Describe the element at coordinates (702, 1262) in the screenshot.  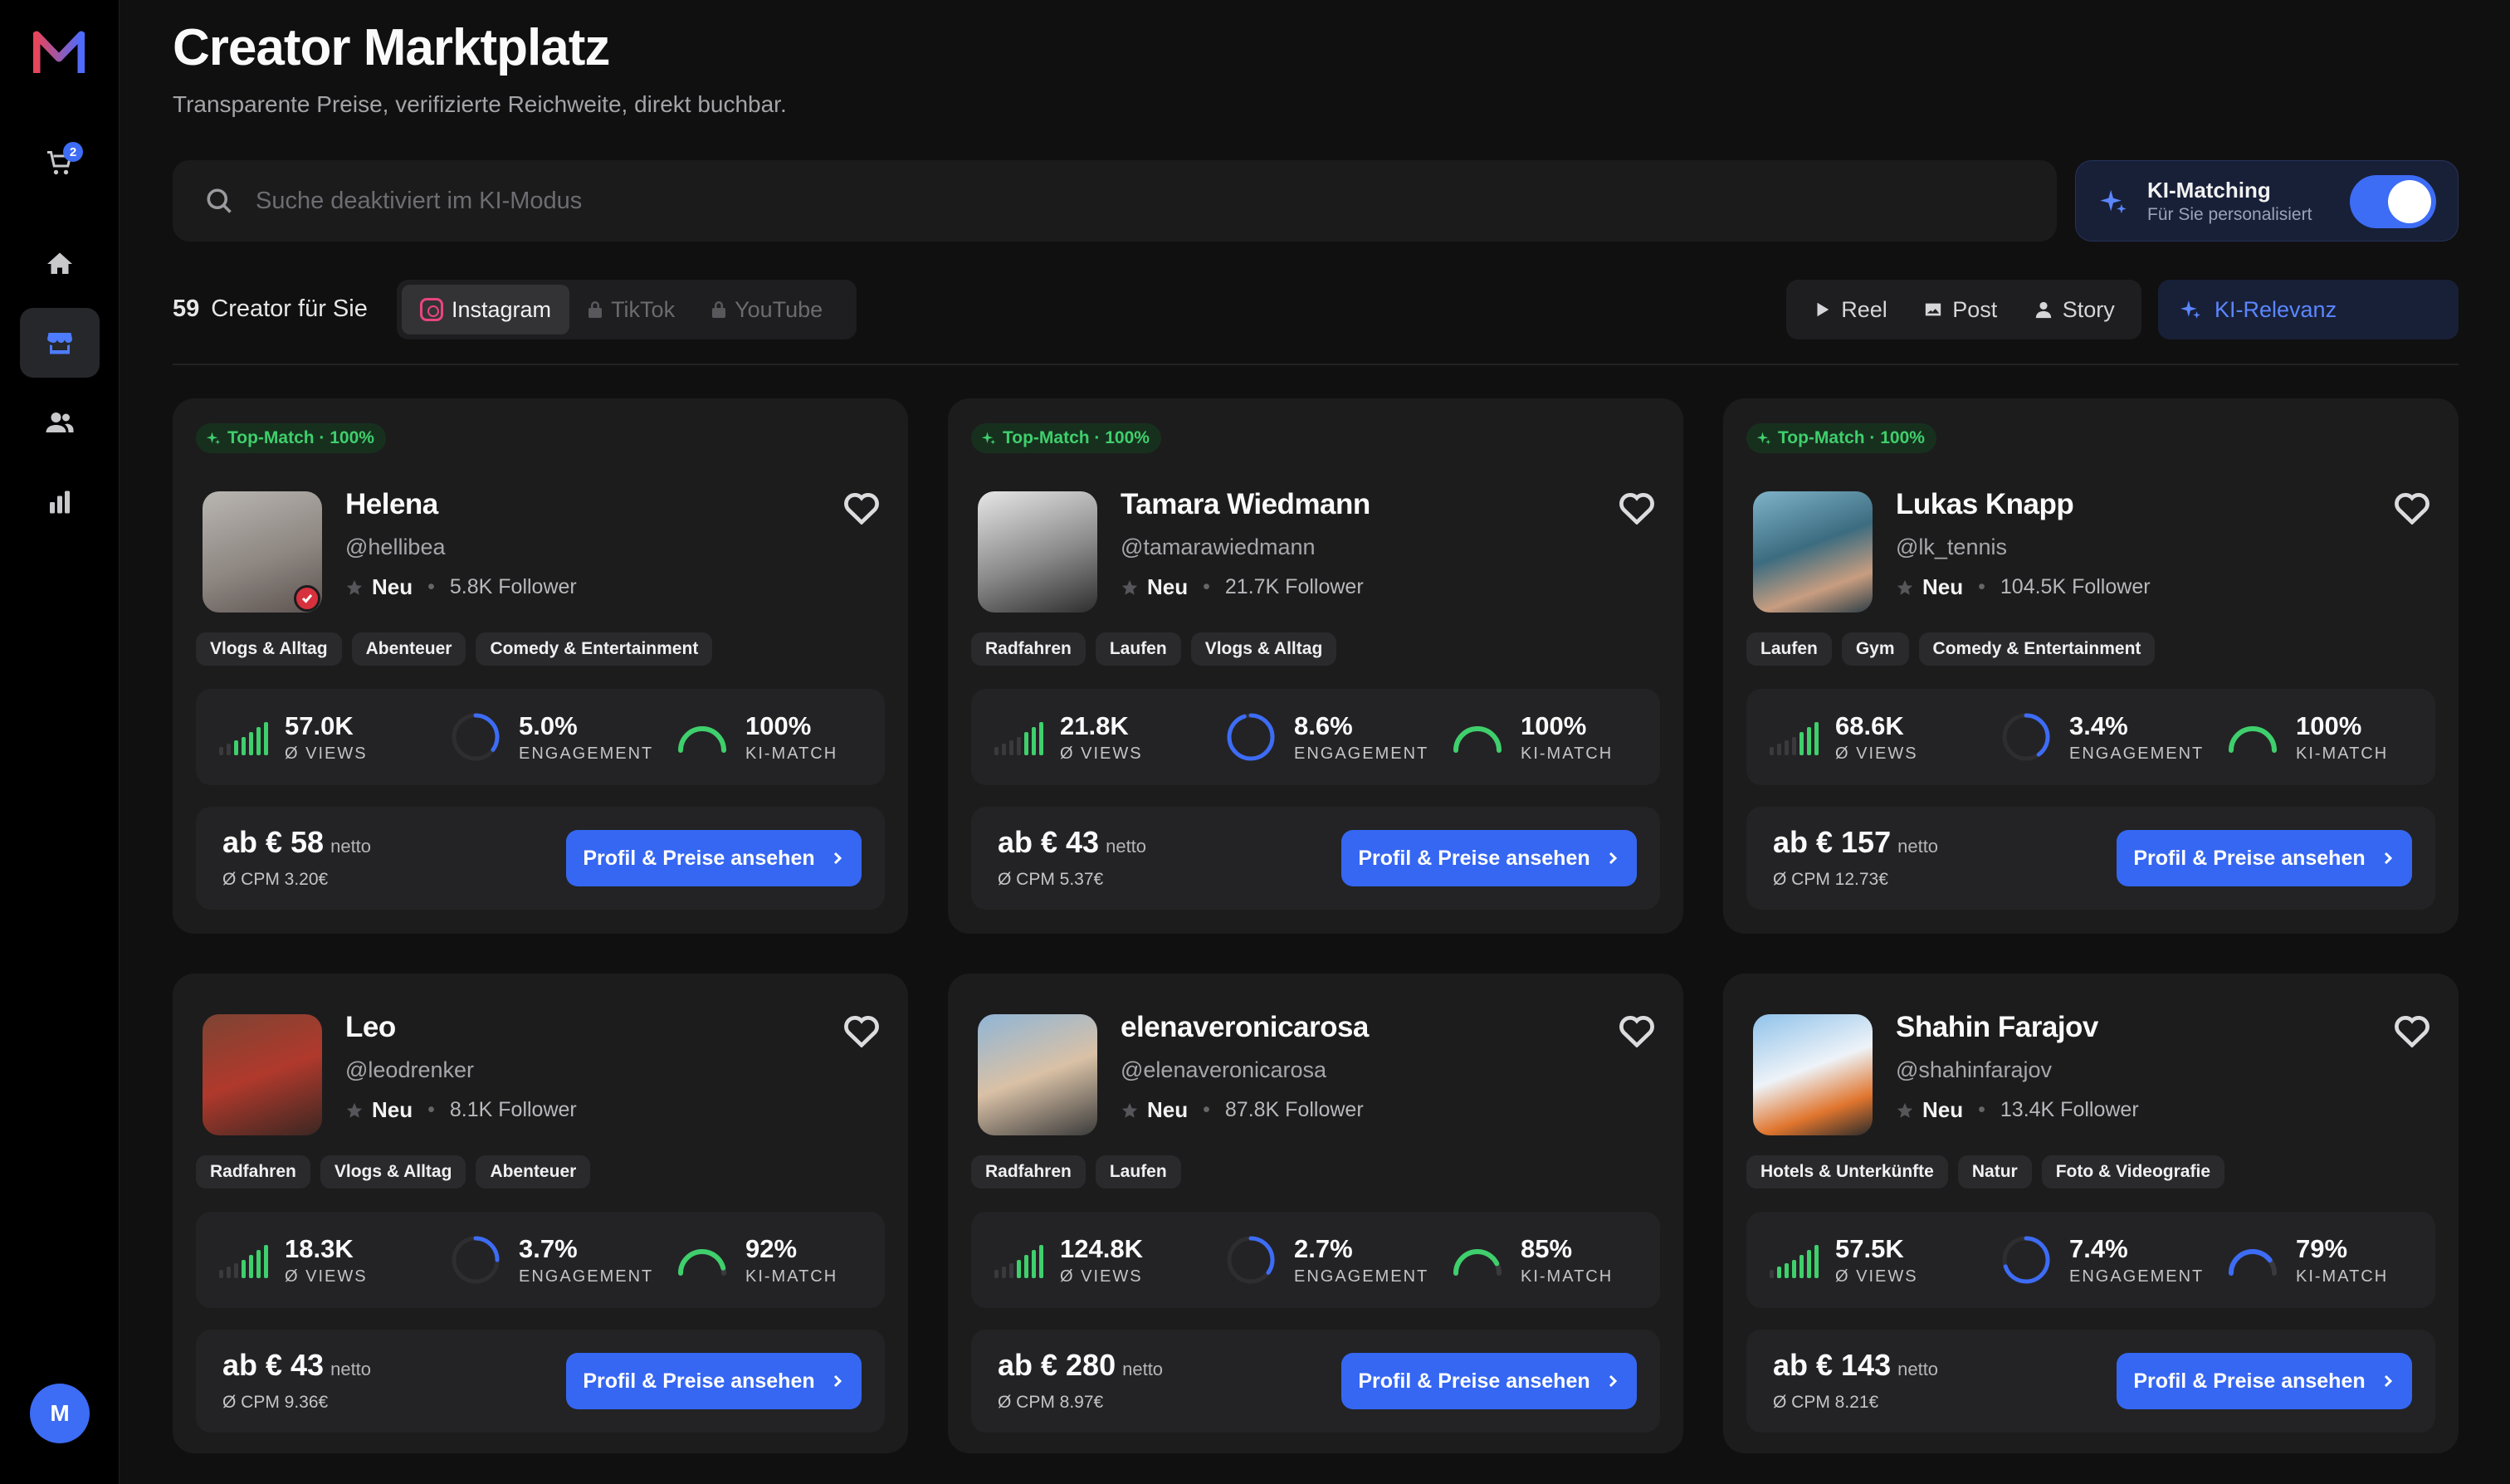
I see `ki-match-gauge` at that location.